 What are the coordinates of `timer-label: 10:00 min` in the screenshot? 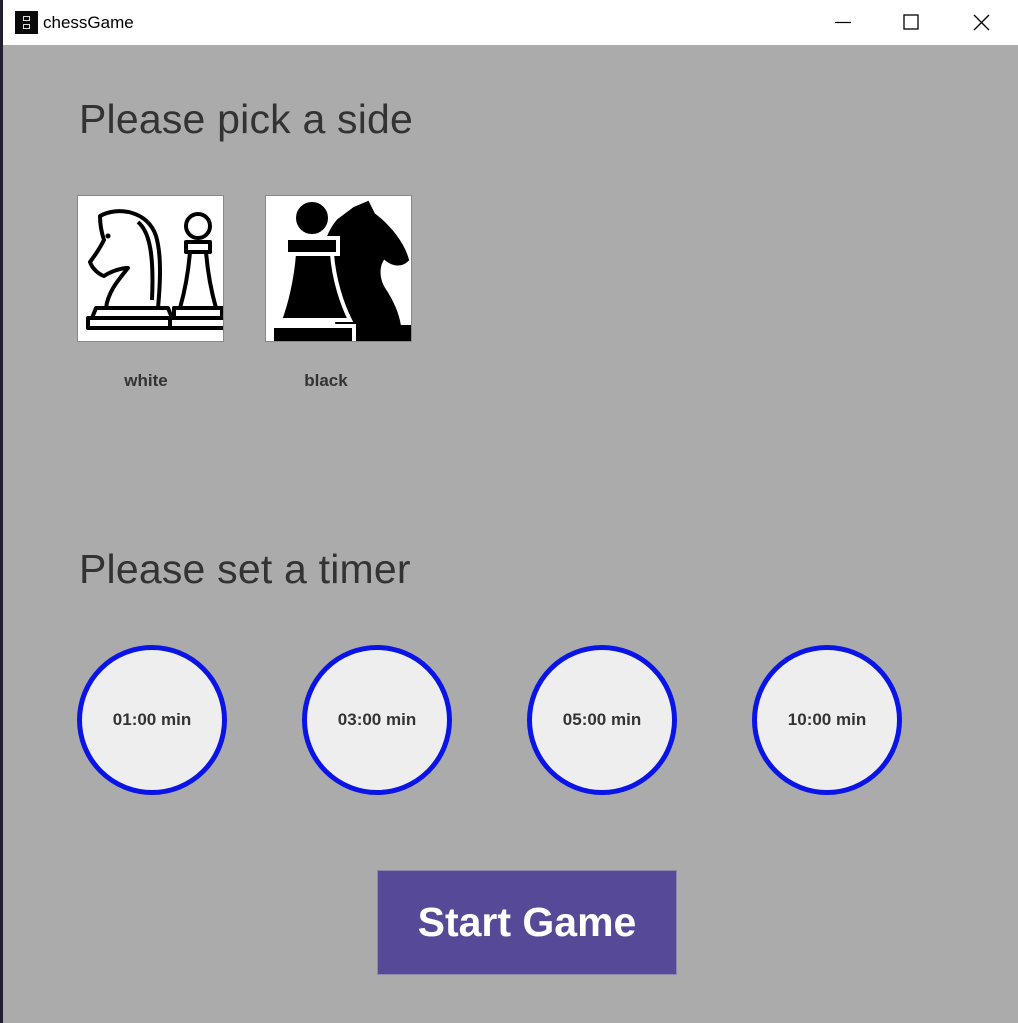 It's located at (827, 719).